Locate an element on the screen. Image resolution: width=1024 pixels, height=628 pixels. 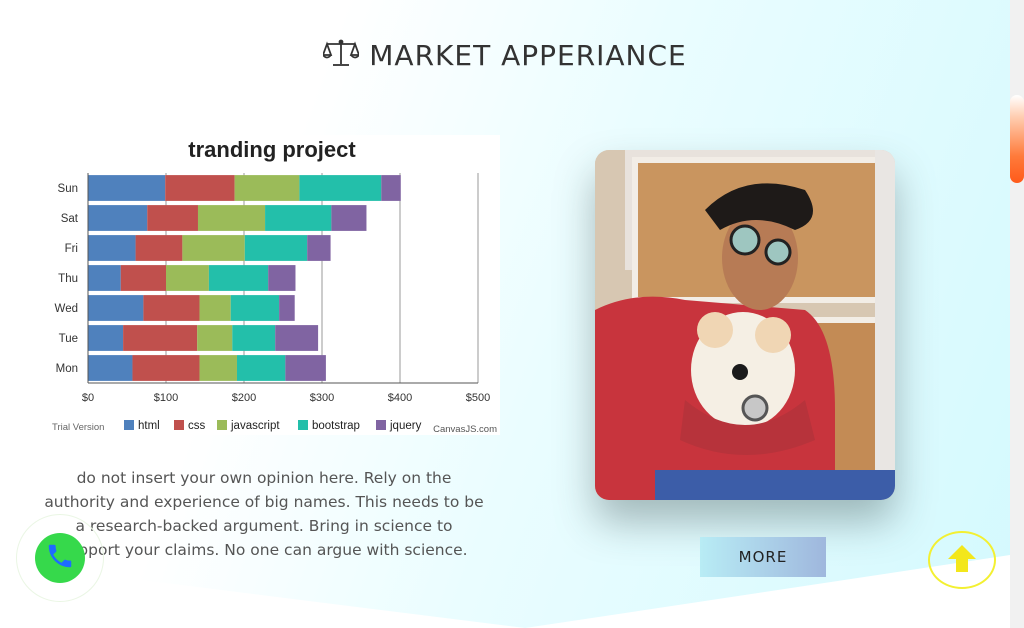
scrollbar-track is located at coordinates (1017, 314).